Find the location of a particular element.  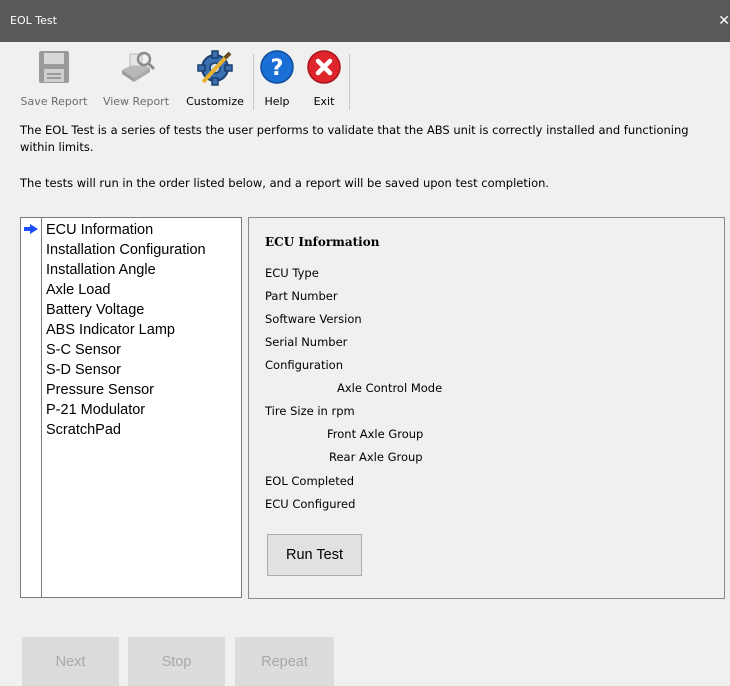

test-item-scratchpad: ScratchPad is located at coordinates (126, 430).